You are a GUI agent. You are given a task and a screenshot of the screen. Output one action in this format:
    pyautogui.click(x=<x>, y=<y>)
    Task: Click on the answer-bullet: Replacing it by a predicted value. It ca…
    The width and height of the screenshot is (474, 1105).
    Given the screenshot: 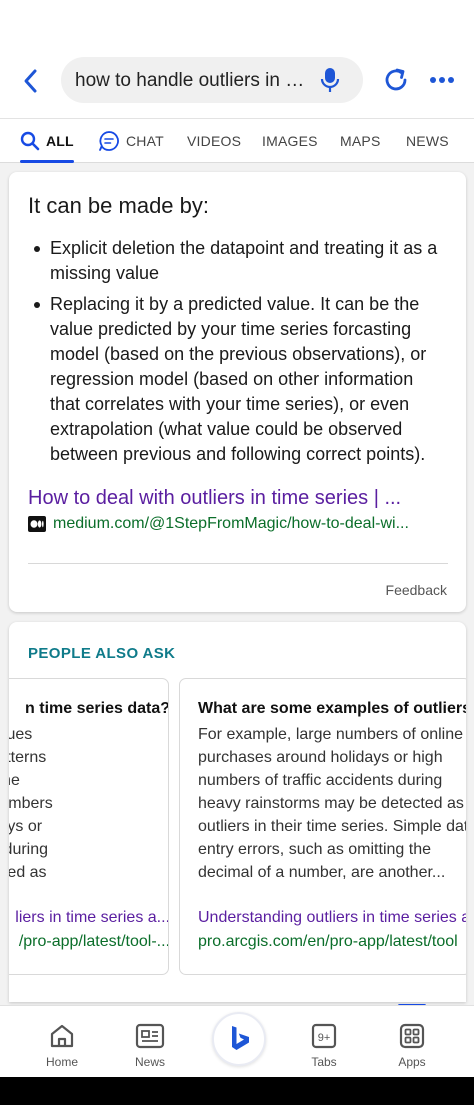 What is the action you would take?
    pyautogui.click(x=238, y=379)
    